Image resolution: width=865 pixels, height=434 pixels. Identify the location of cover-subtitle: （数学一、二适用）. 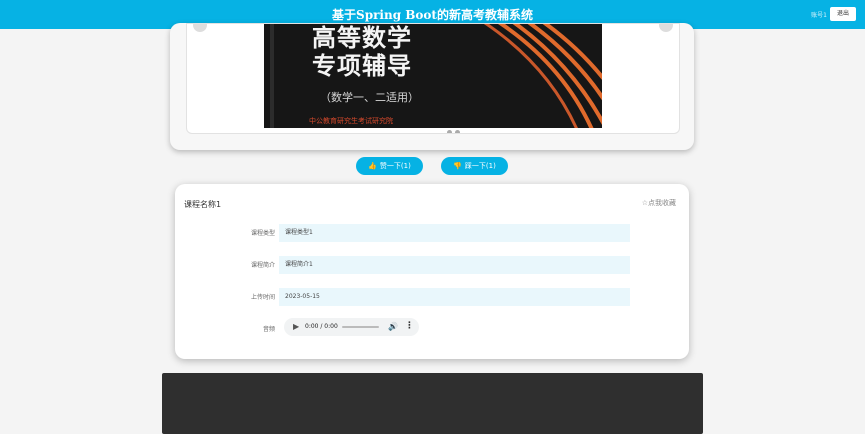
(369, 97).